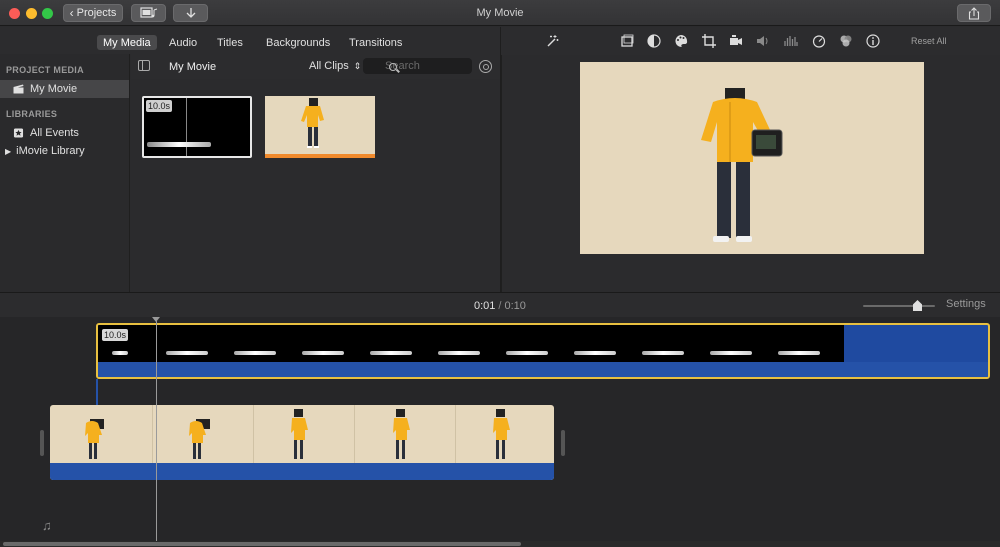 The width and height of the screenshot is (1000, 547). I want to click on tab-backgrounds: Backgrounds, so click(298, 42).